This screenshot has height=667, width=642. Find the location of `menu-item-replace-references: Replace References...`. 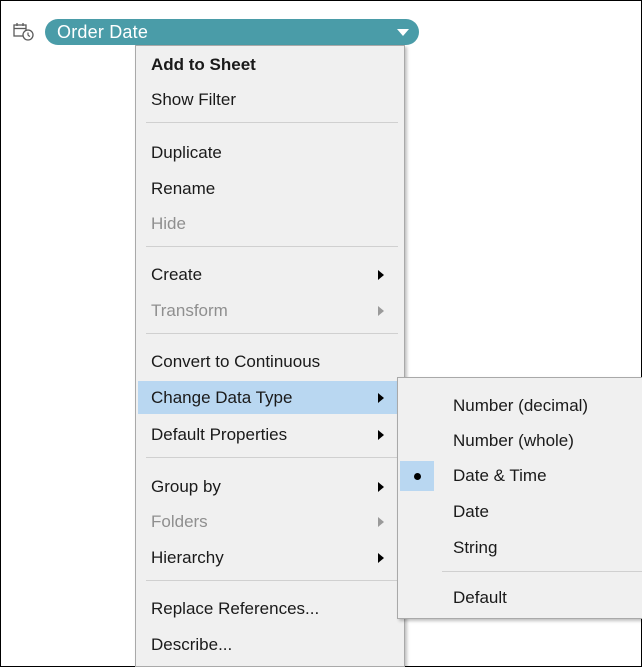

menu-item-replace-references: Replace References... is located at coordinates (270, 608).